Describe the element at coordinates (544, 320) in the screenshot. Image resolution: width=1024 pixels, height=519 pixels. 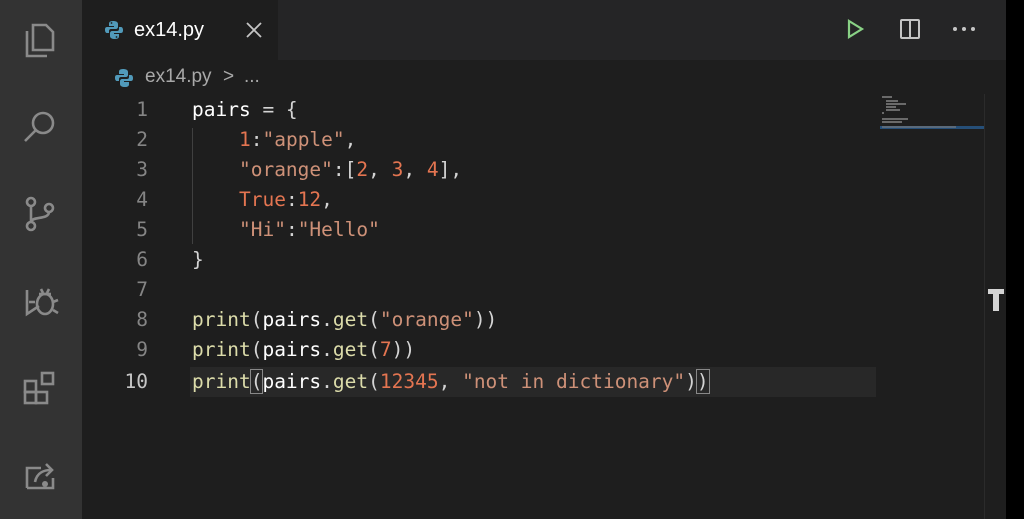
I see `code-line: 8 print(pairs.get("orange"))` at that location.